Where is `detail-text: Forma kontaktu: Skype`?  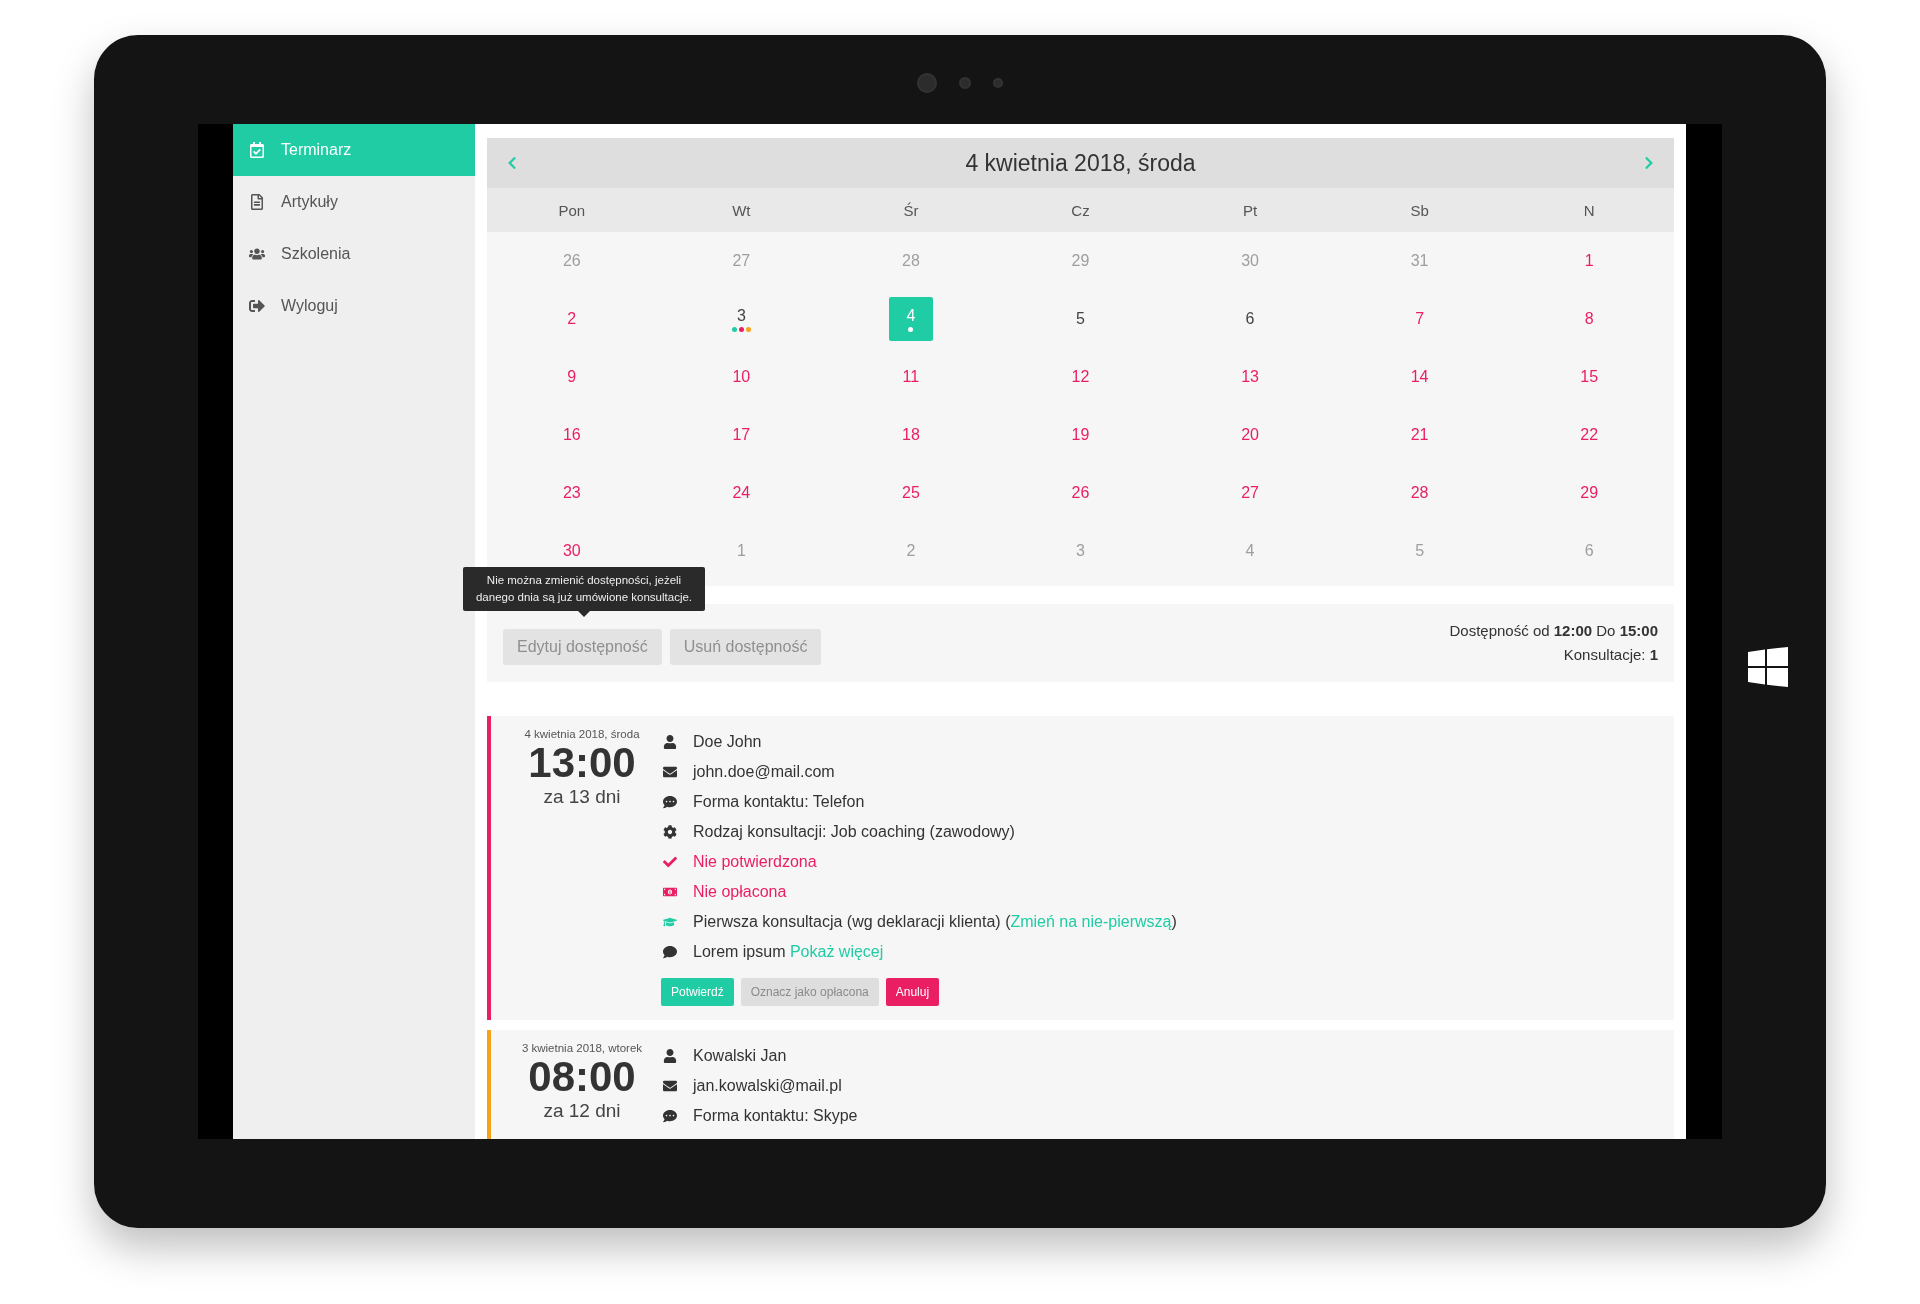
detail-text: Forma kontaktu: Skype is located at coordinates (775, 1115).